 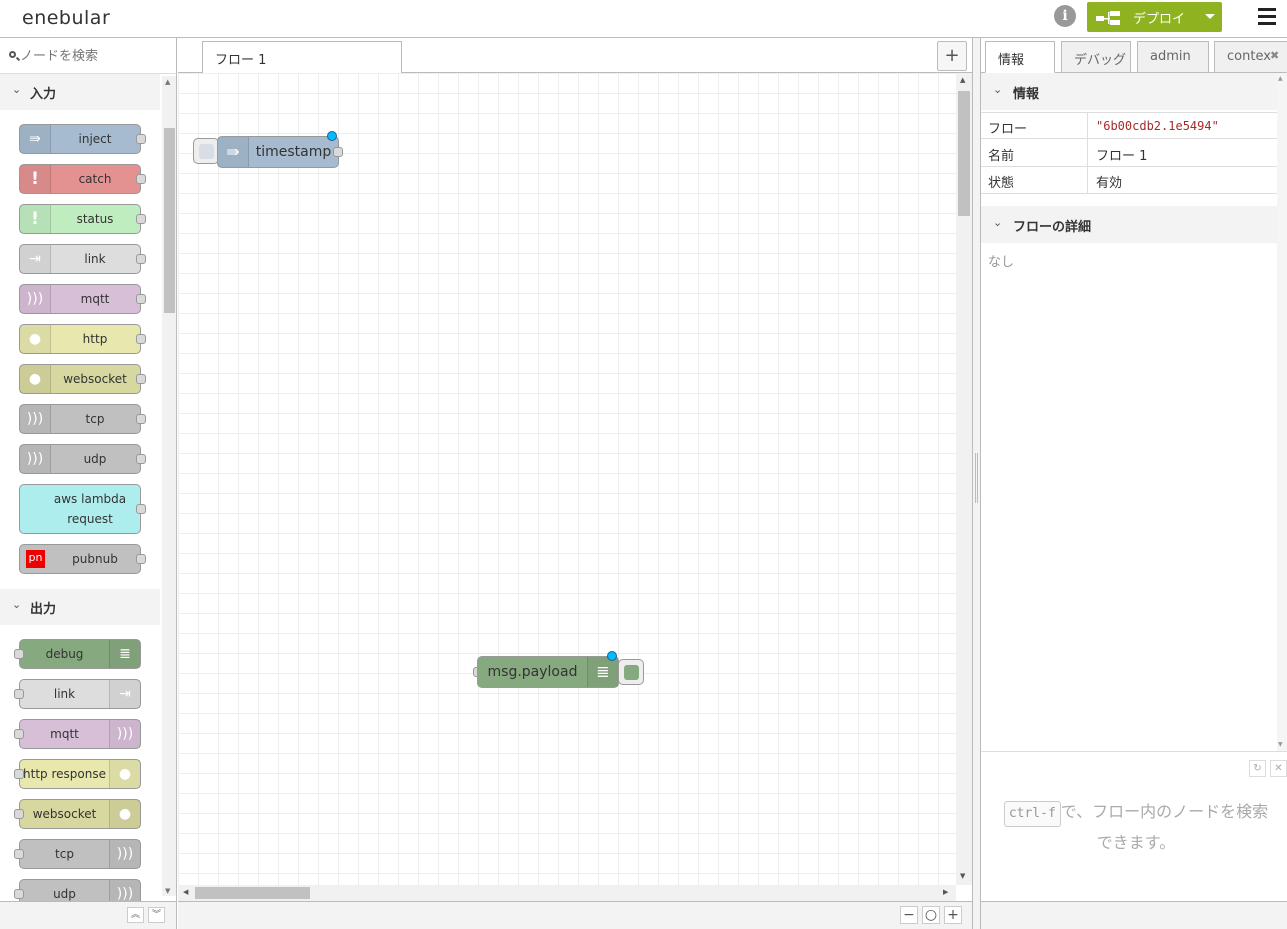 I want to click on refresh-icon: ↻, so click(x=1257, y=768).